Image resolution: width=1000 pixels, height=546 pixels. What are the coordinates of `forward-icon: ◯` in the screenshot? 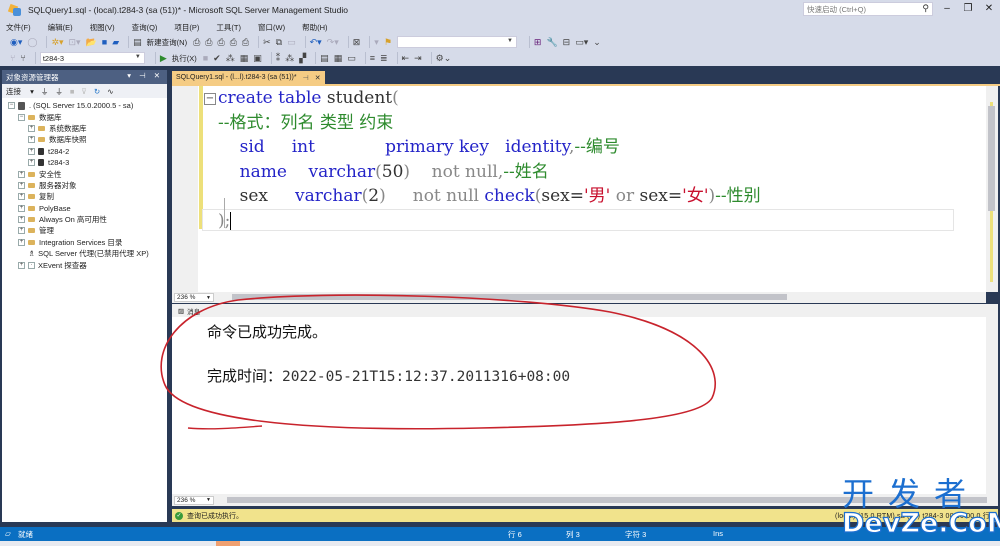 It's located at (32, 42).